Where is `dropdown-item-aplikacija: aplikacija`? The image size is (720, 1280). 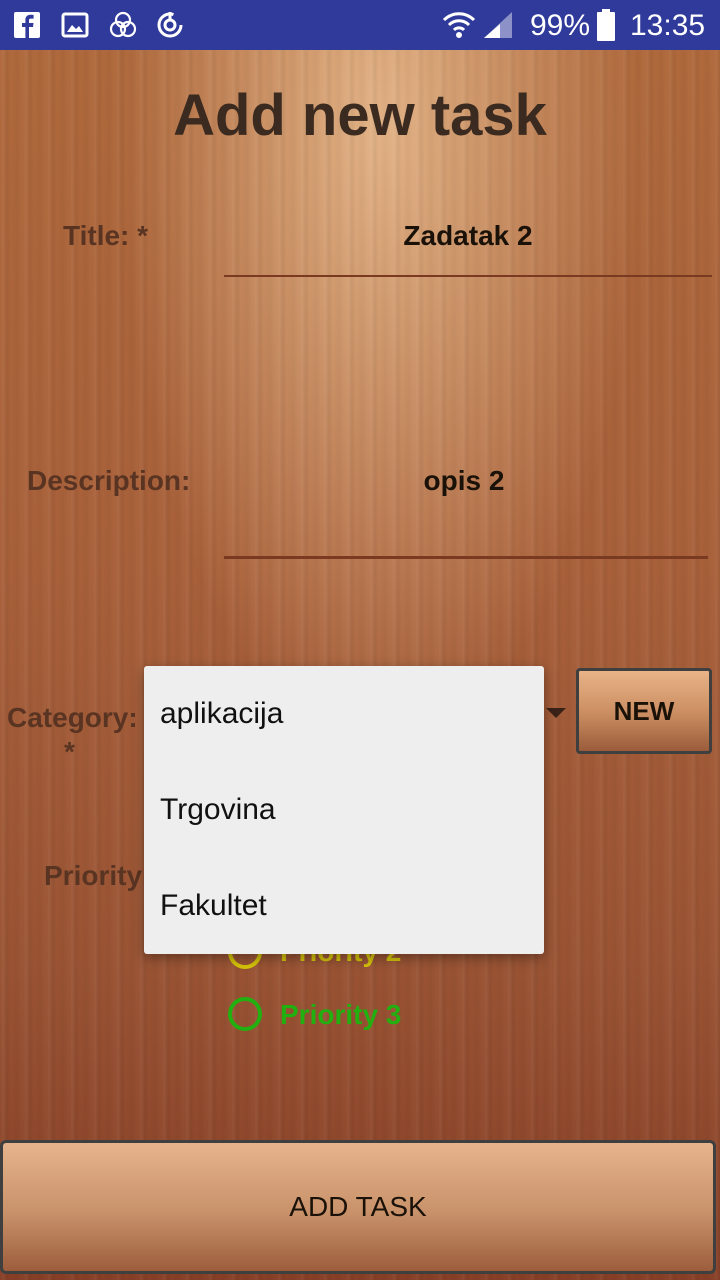
dropdown-item-aplikacija: aplikacija is located at coordinates (344, 714).